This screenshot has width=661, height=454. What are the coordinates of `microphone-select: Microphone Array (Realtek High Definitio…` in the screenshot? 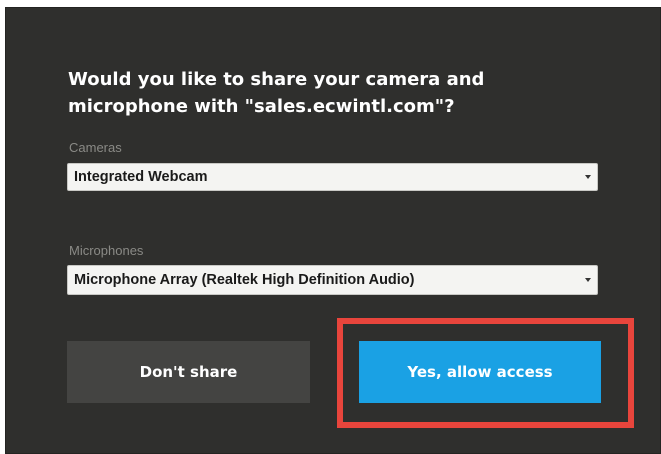 It's located at (332, 280).